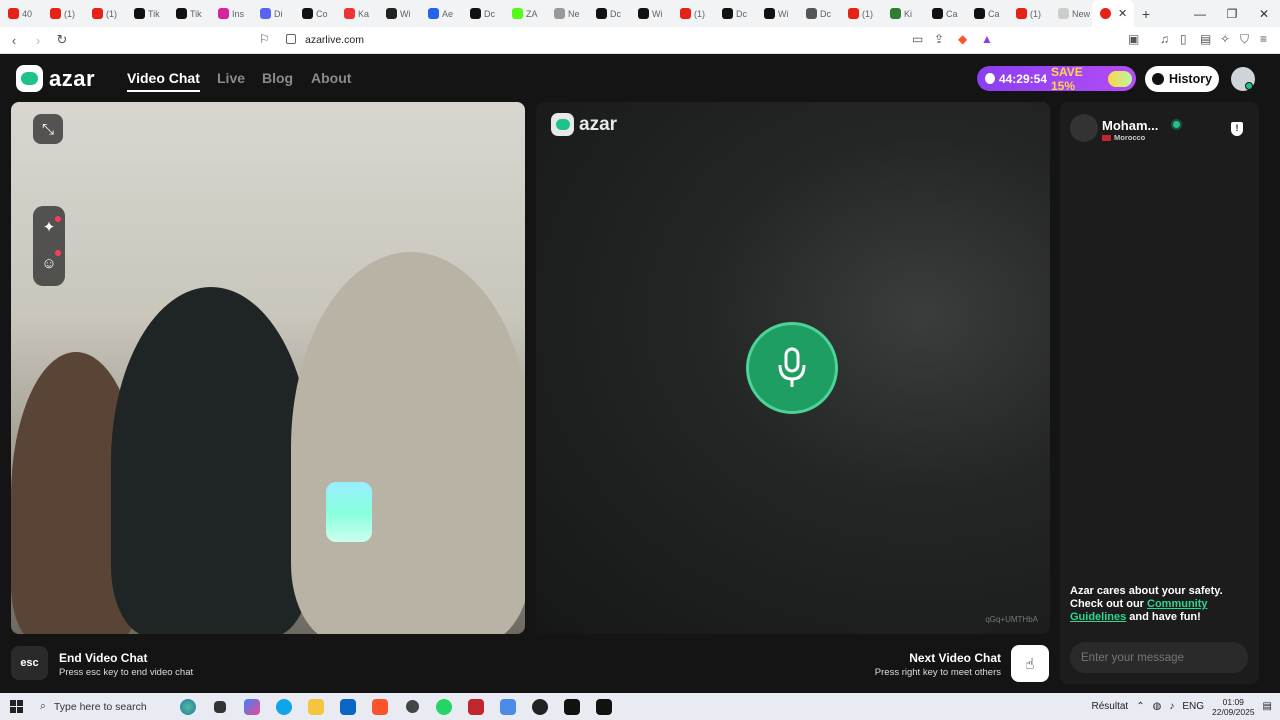 The width and height of the screenshot is (1280, 720). I want to click on browser-tab: Di, so click(273, 13).